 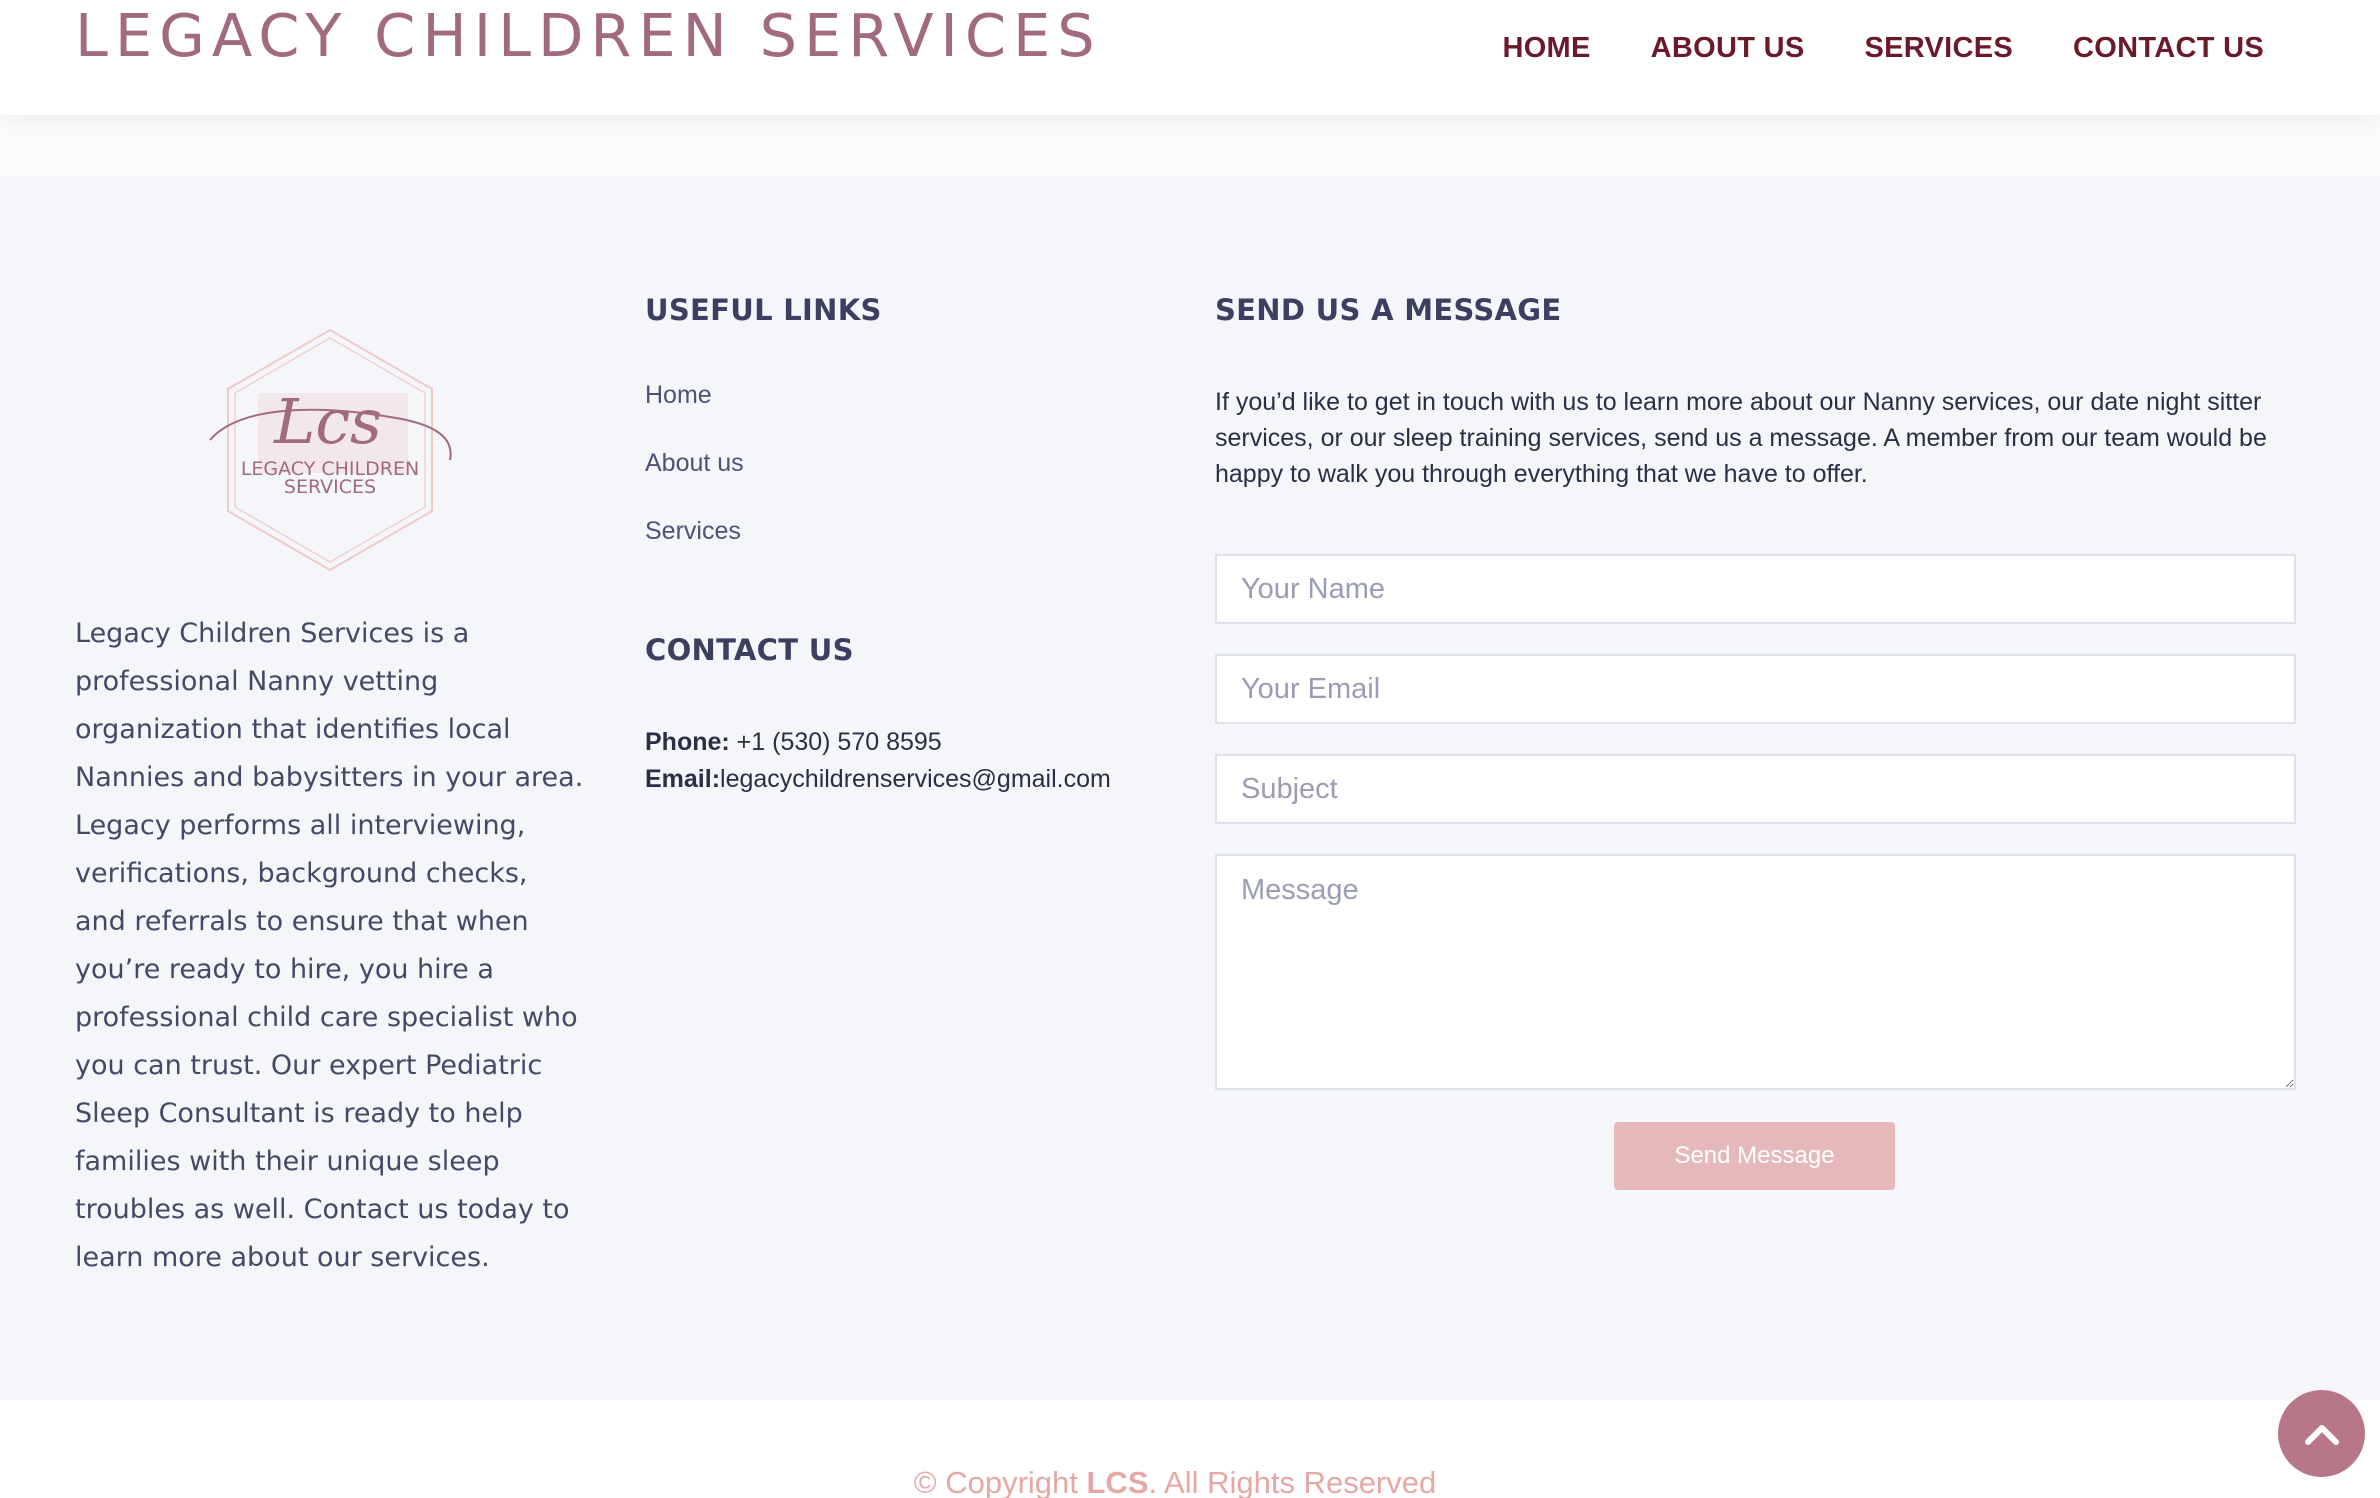 I want to click on name-input, so click(x=1755, y=589).